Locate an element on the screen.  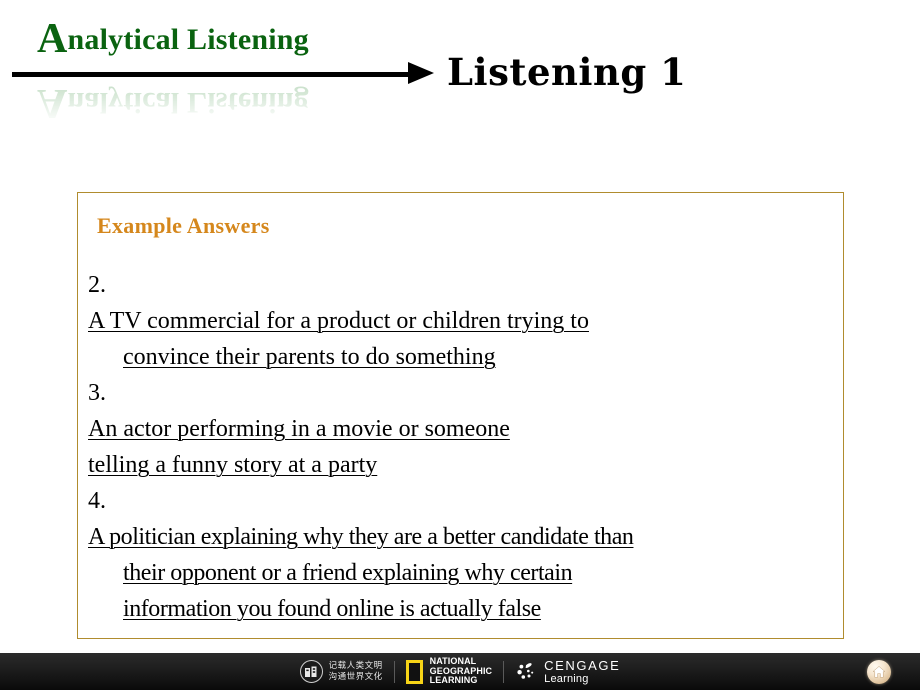
publisher-seal-logo: 记载人类文明 沟通世界文化 is located at coordinates (341, 671).